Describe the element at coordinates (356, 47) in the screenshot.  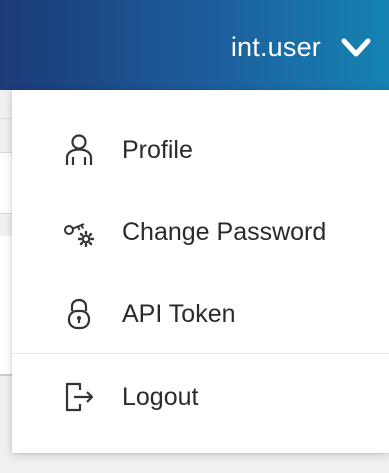
I see `chevron-down-icon` at that location.